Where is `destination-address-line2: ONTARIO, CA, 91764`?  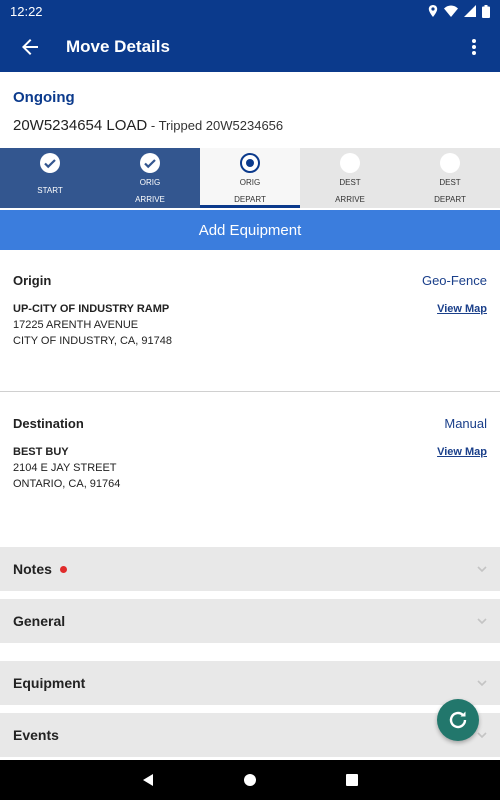 destination-address-line2: ONTARIO, CA, 91764 is located at coordinates (67, 484).